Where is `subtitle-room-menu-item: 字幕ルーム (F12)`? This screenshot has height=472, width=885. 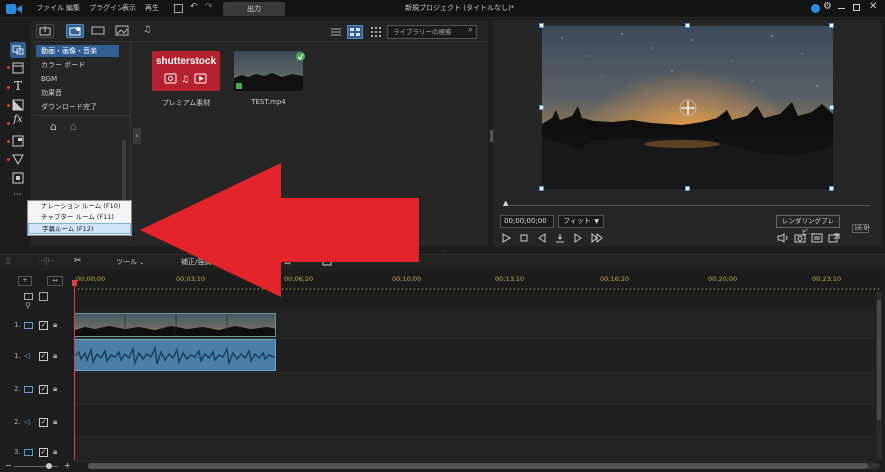
subtitle-room-menu-item: 字幕ルーム (F12) is located at coordinates (79, 228).